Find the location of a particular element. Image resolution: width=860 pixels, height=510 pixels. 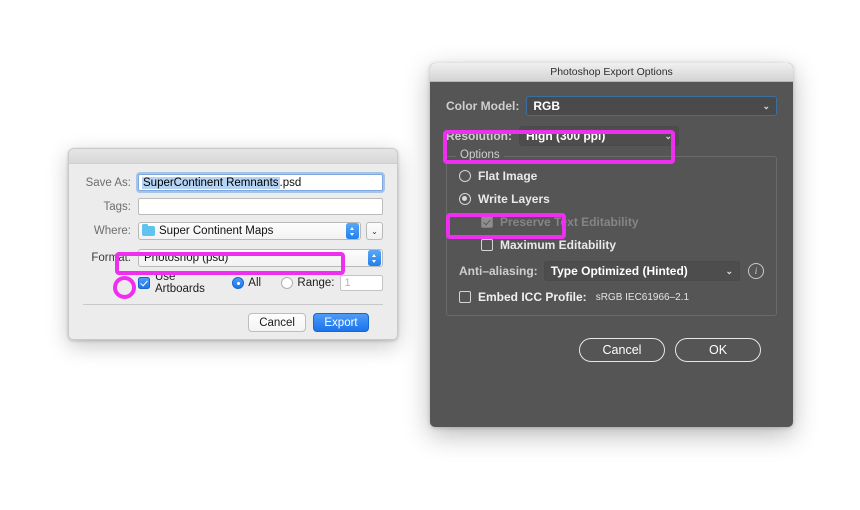

embed-icc-profile-row: Embed ICC Profile: sRGB IEC61966–2.1 is located at coordinates (611, 297).